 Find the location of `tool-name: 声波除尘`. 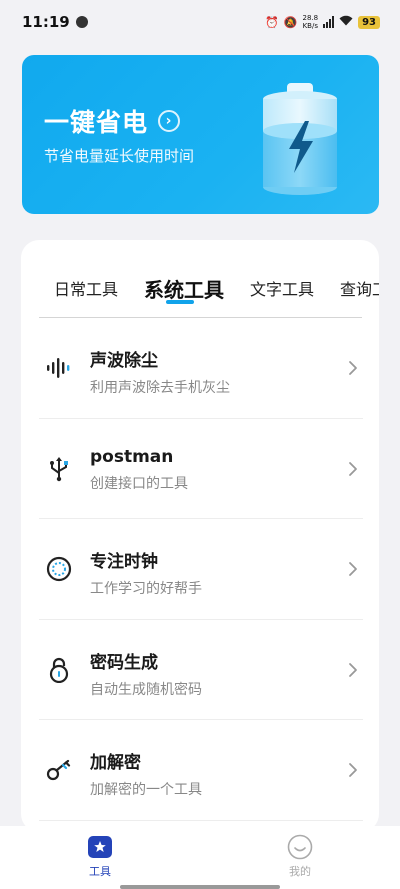

tool-name: 声波除尘 is located at coordinates (124, 361).